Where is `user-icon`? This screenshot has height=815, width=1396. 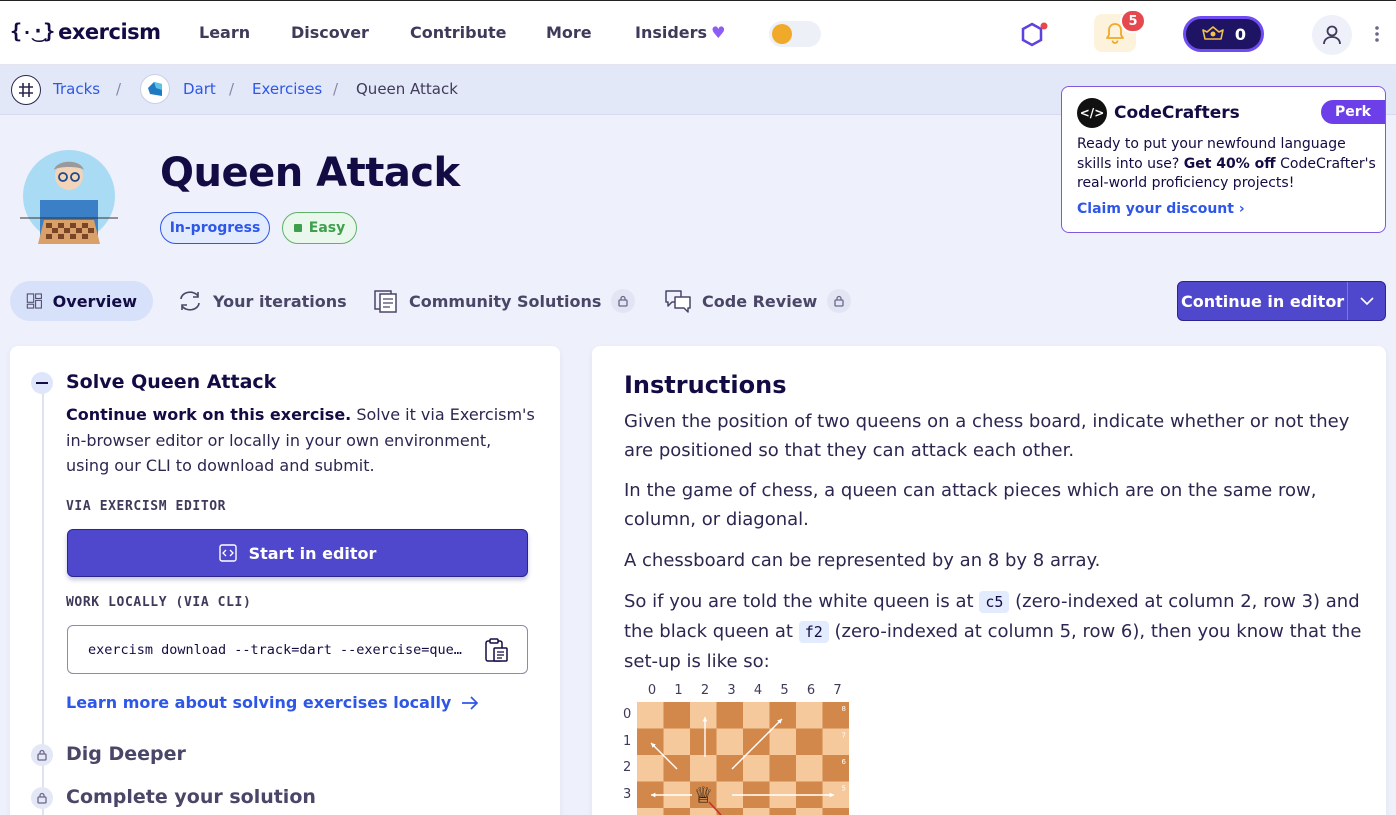
user-icon is located at coordinates (1332, 35).